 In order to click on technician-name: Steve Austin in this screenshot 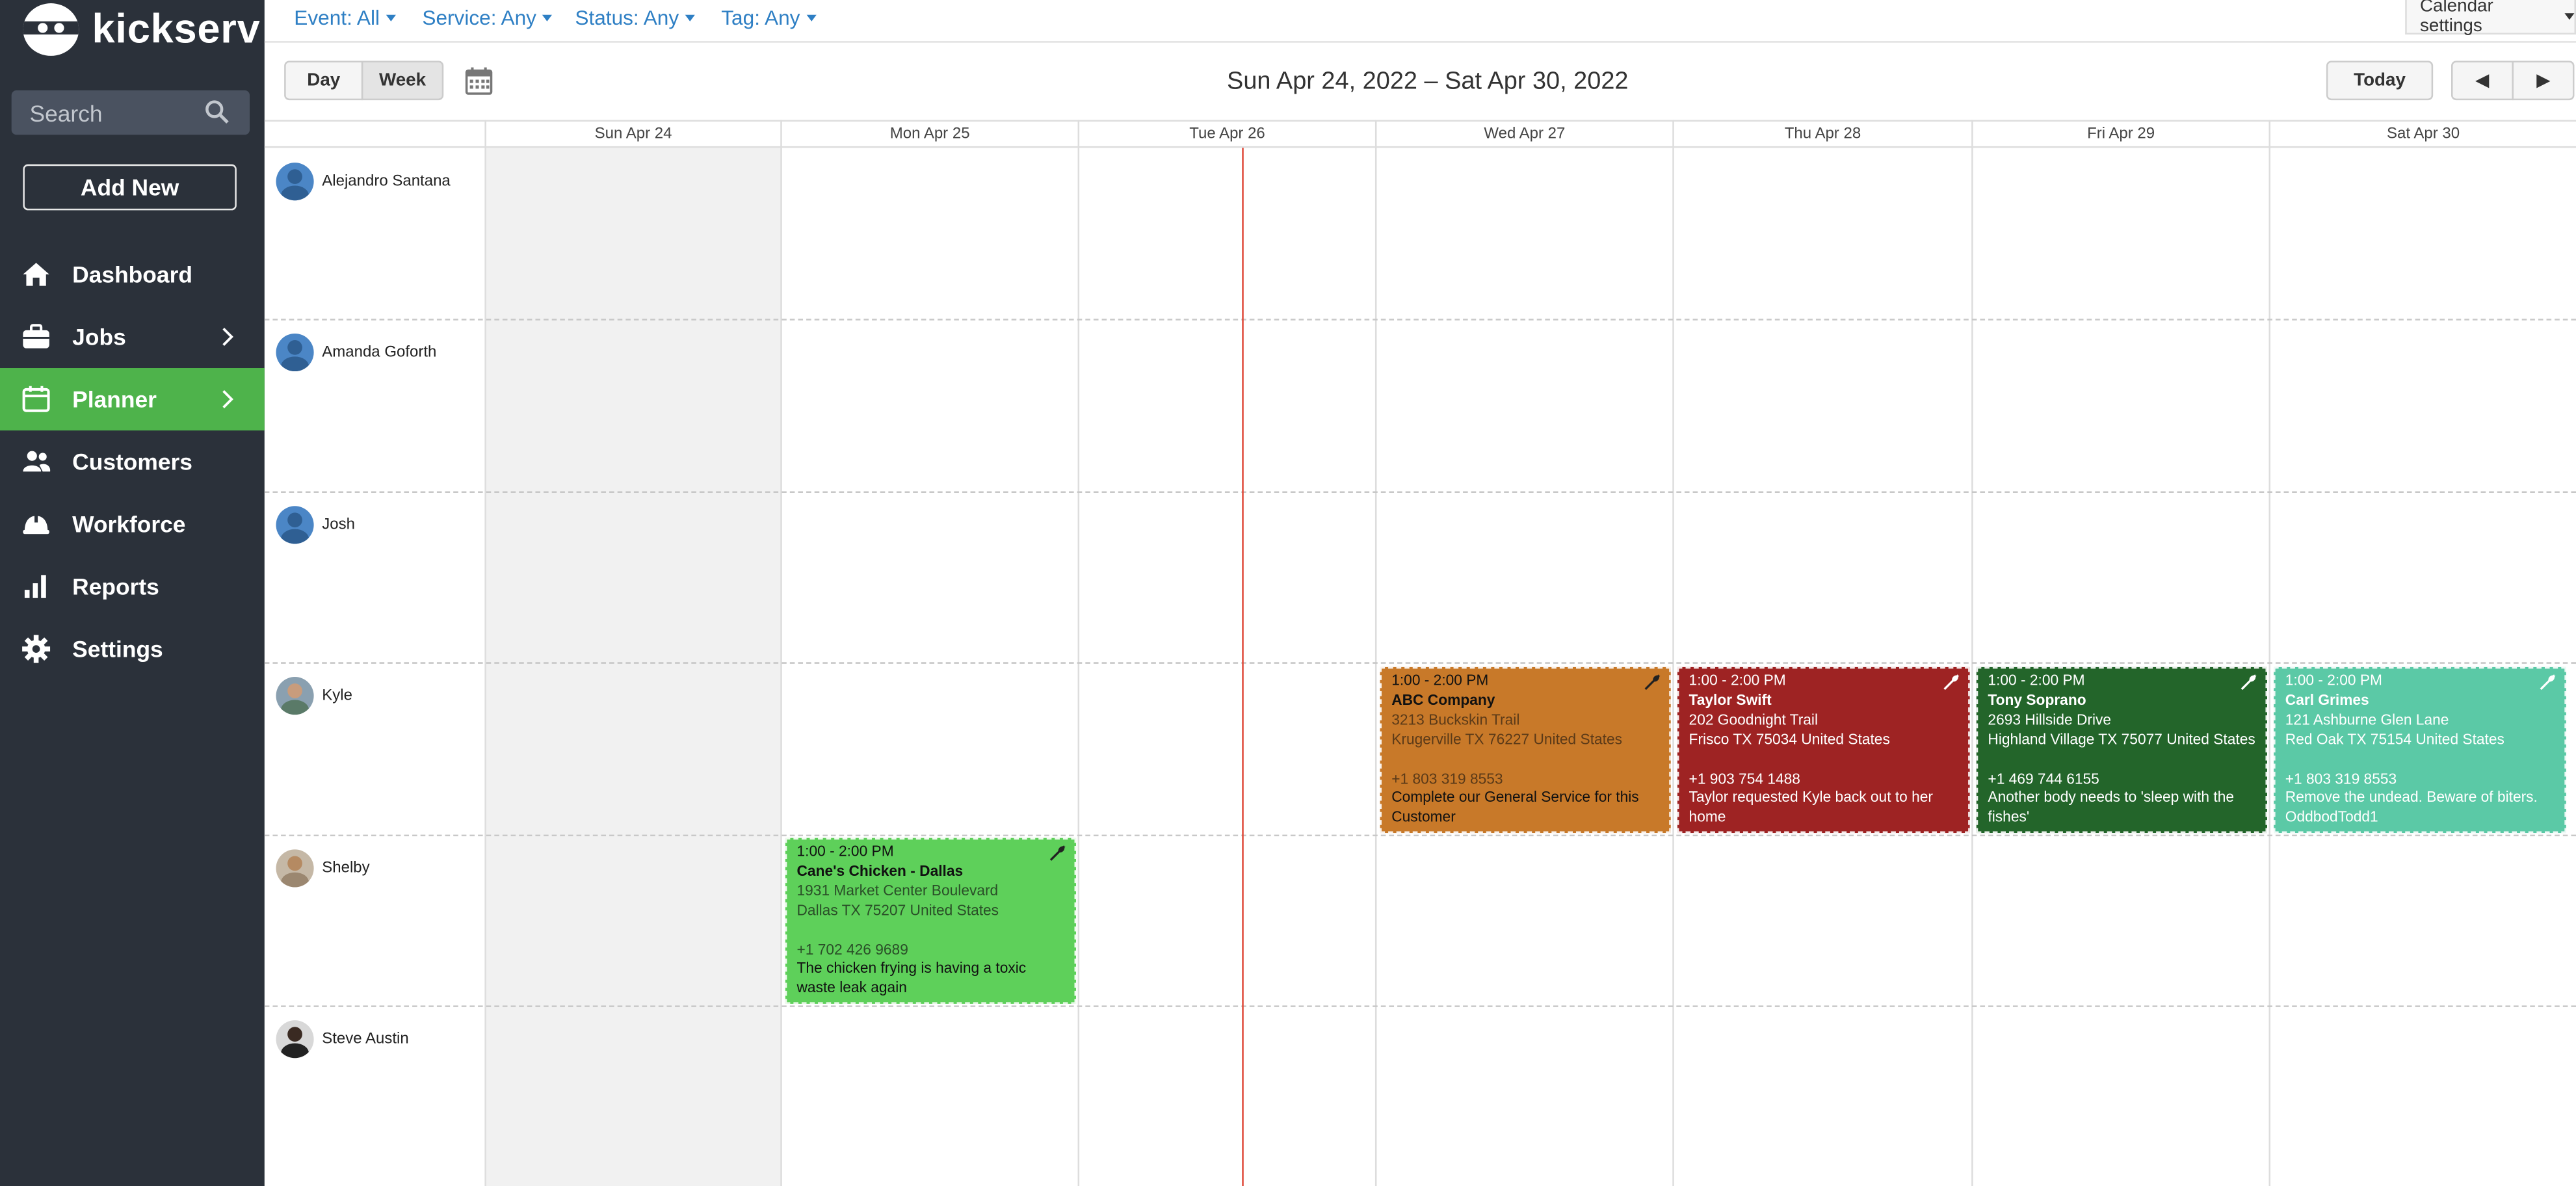, I will do `click(365, 1038)`.